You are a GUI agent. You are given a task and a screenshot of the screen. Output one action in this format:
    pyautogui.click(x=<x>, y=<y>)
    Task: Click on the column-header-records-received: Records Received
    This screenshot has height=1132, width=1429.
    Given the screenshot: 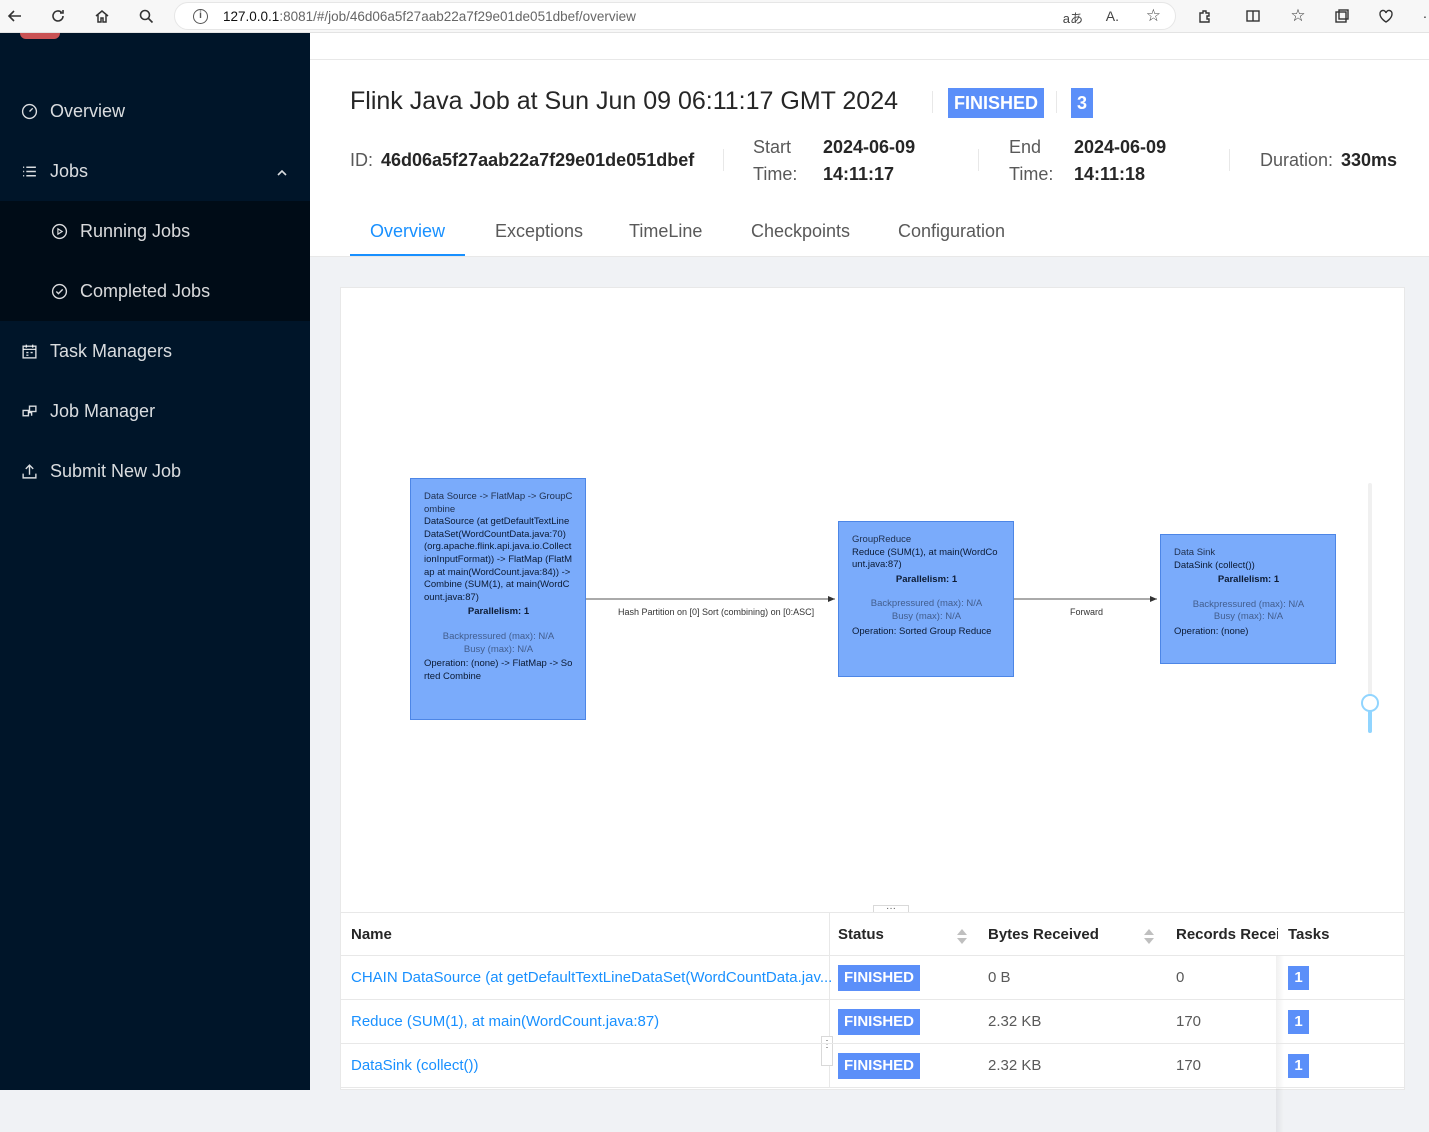 What is the action you would take?
    pyautogui.click(x=1227, y=934)
    